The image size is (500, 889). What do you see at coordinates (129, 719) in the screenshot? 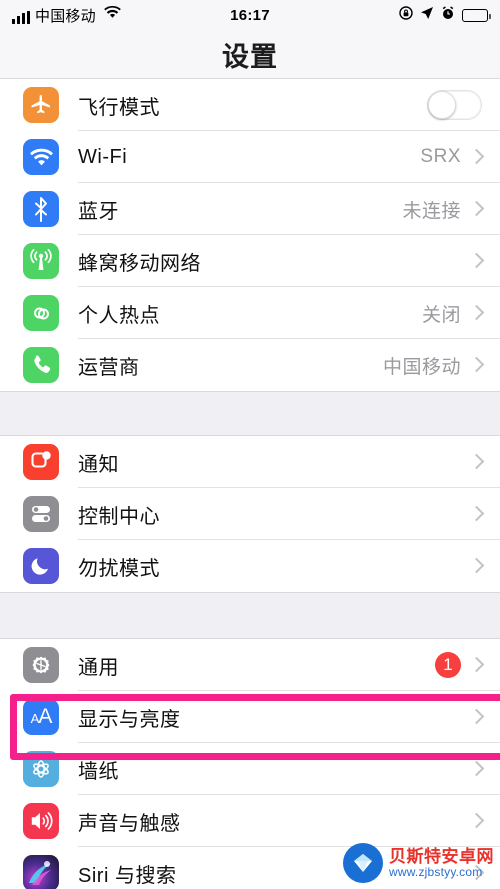
I see `settings-row-label: 显示与亮度` at bounding box center [129, 719].